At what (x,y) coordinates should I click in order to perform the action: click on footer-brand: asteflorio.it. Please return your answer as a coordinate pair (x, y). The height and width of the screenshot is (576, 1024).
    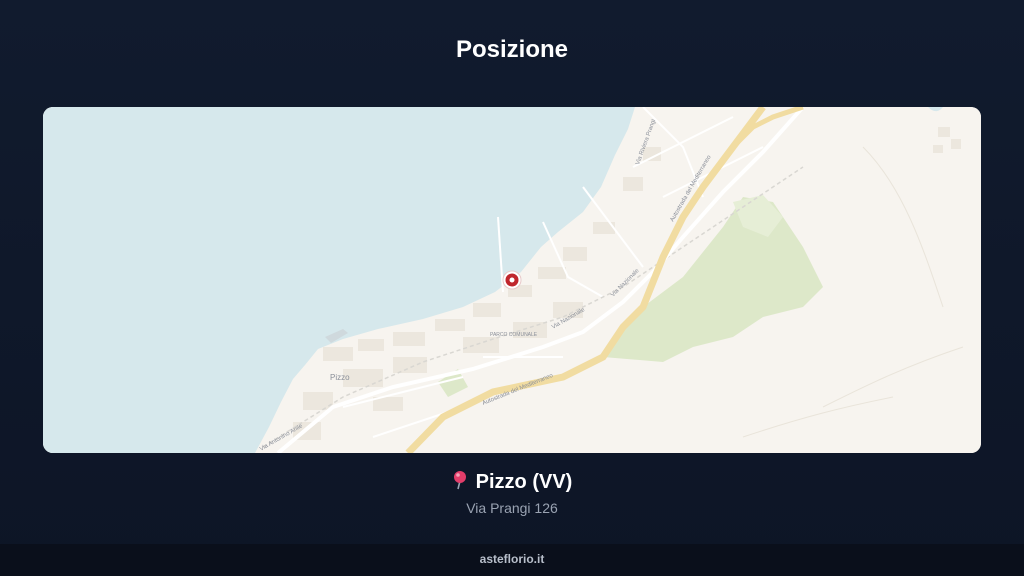
    Looking at the image, I should click on (512, 559).